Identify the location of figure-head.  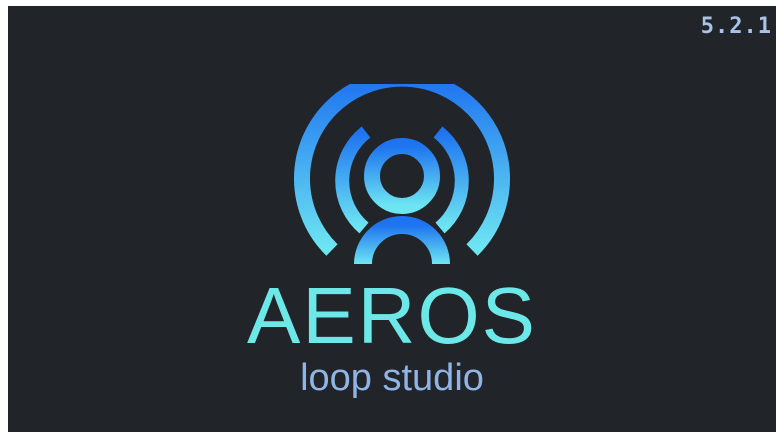
(402, 176).